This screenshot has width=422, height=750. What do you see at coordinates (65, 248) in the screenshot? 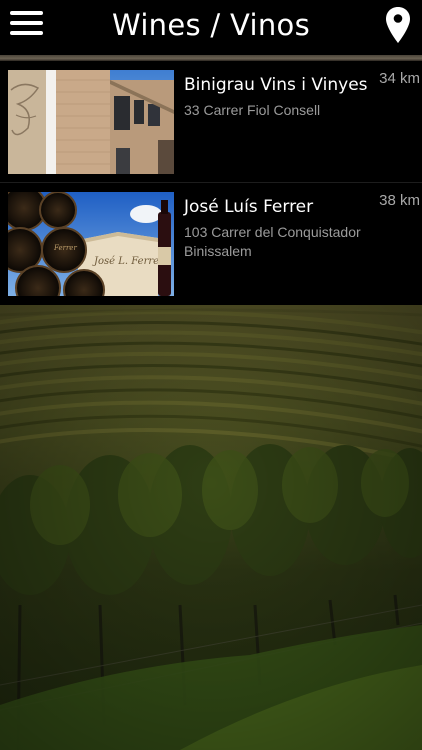
I see `svg-text: Ferrer` at bounding box center [65, 248].